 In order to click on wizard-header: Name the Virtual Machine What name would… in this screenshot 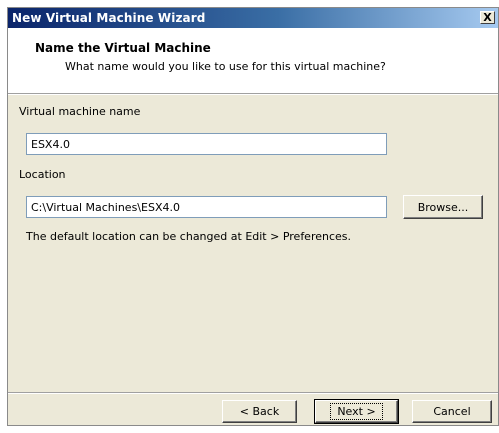, I will do `click(253, 61)`.